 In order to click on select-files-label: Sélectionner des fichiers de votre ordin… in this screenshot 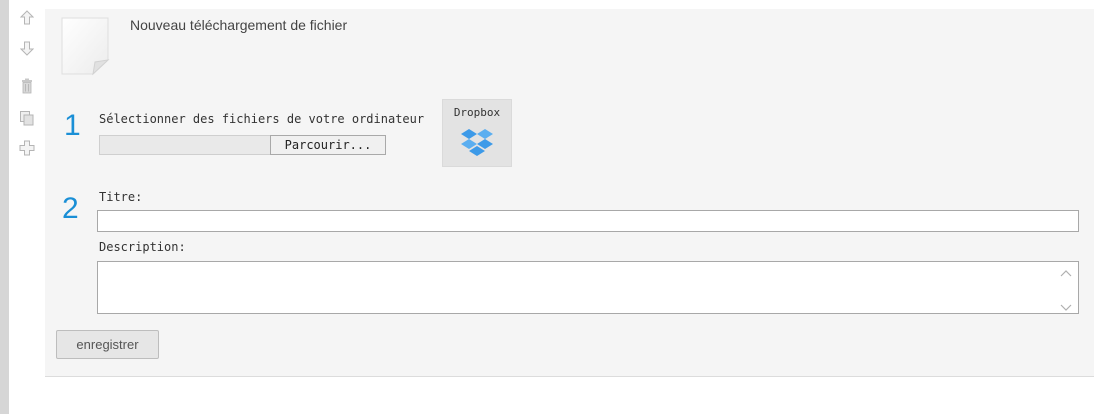, I will do `click(262, 119)`.